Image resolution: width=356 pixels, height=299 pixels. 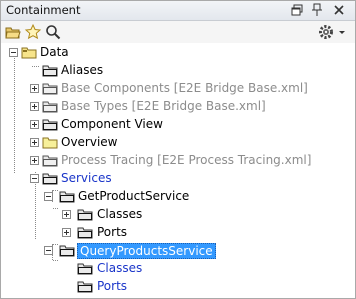 What do you see at coordinates (13, 32) in the screenshot?
I see `open-folder-icon` at bounding box center [13, 32].